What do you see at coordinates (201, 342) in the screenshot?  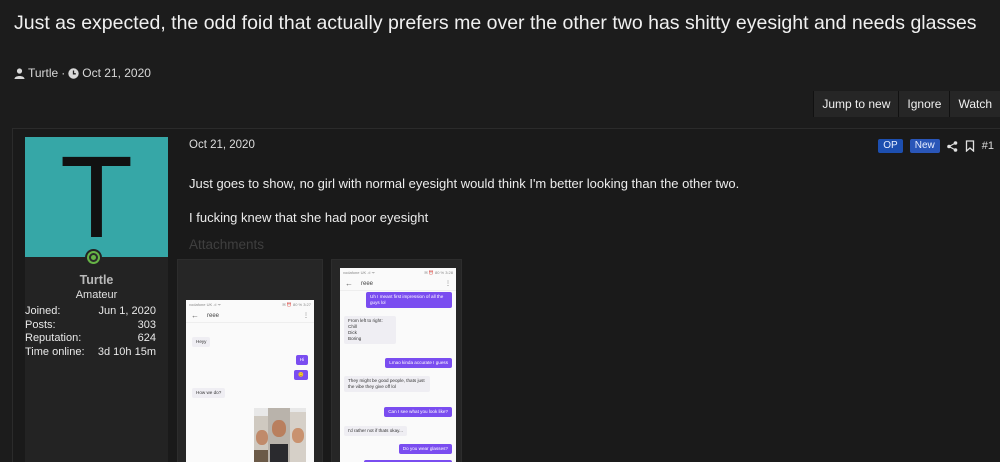 I see `chat-message: Heyy` at bounding box center [201, 342].